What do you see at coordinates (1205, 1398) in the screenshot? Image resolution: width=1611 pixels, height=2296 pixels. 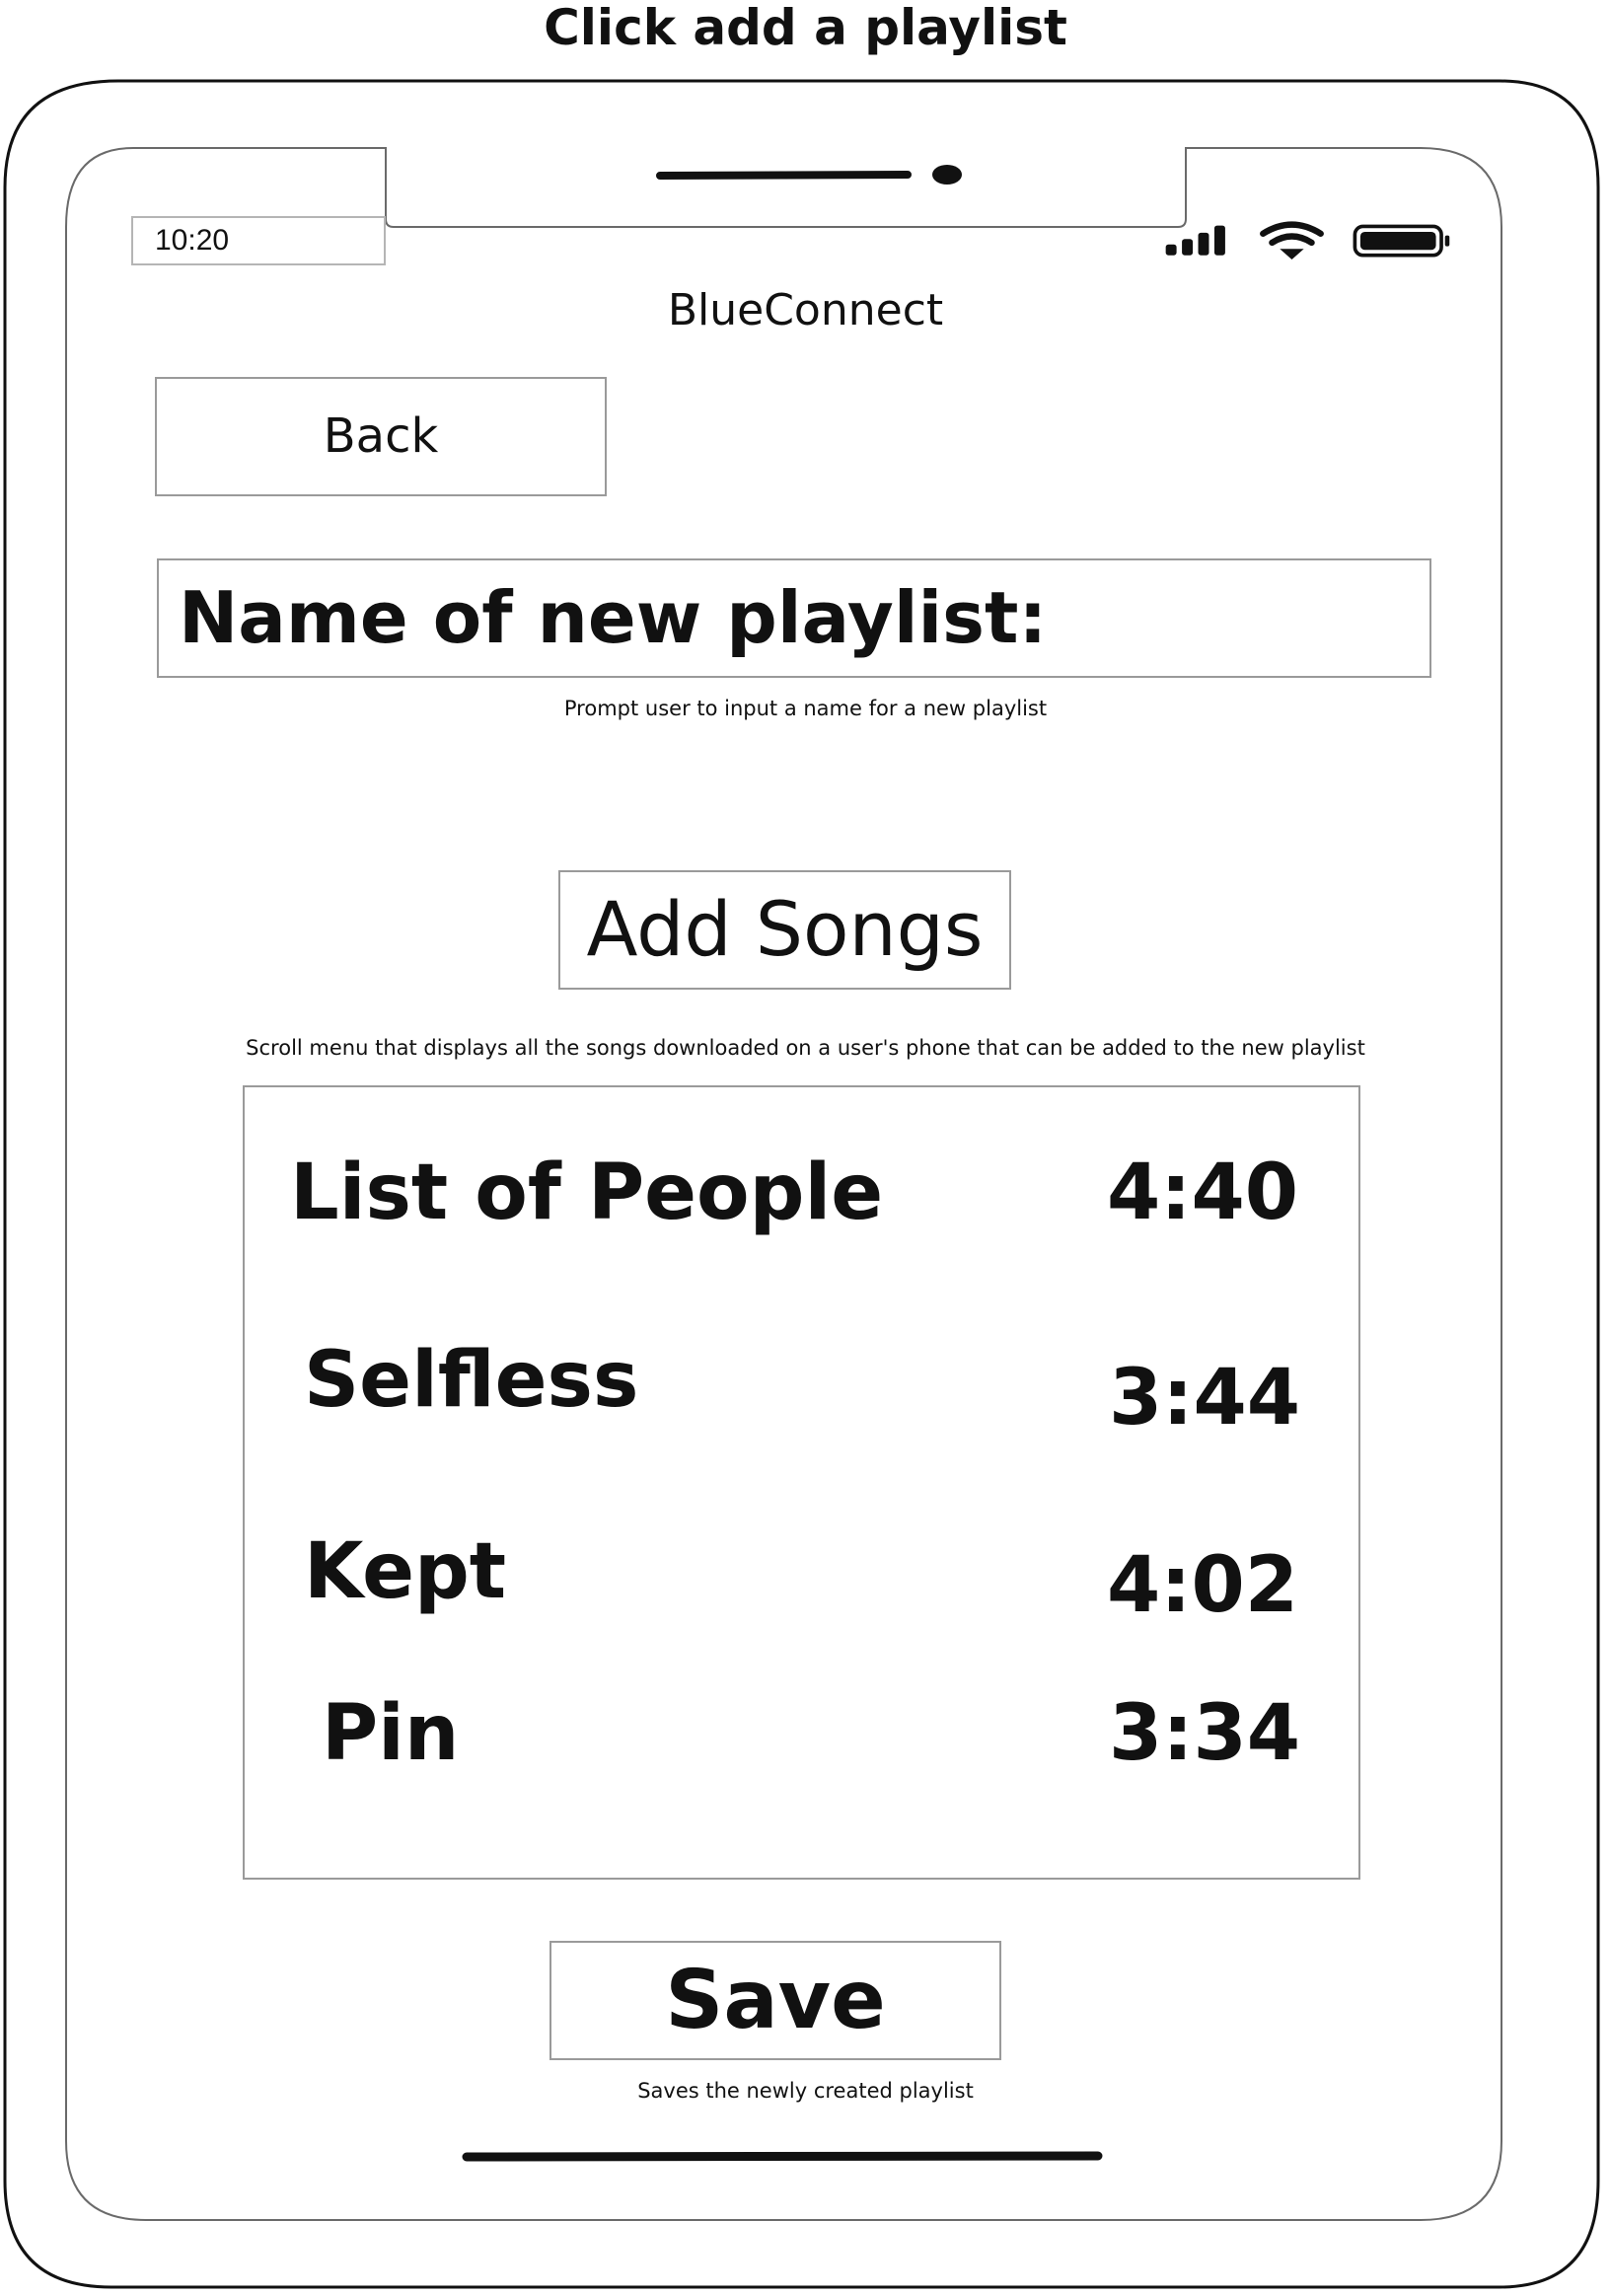 I see `song-duration: 3:44` at bounding box center [1205, 1398].